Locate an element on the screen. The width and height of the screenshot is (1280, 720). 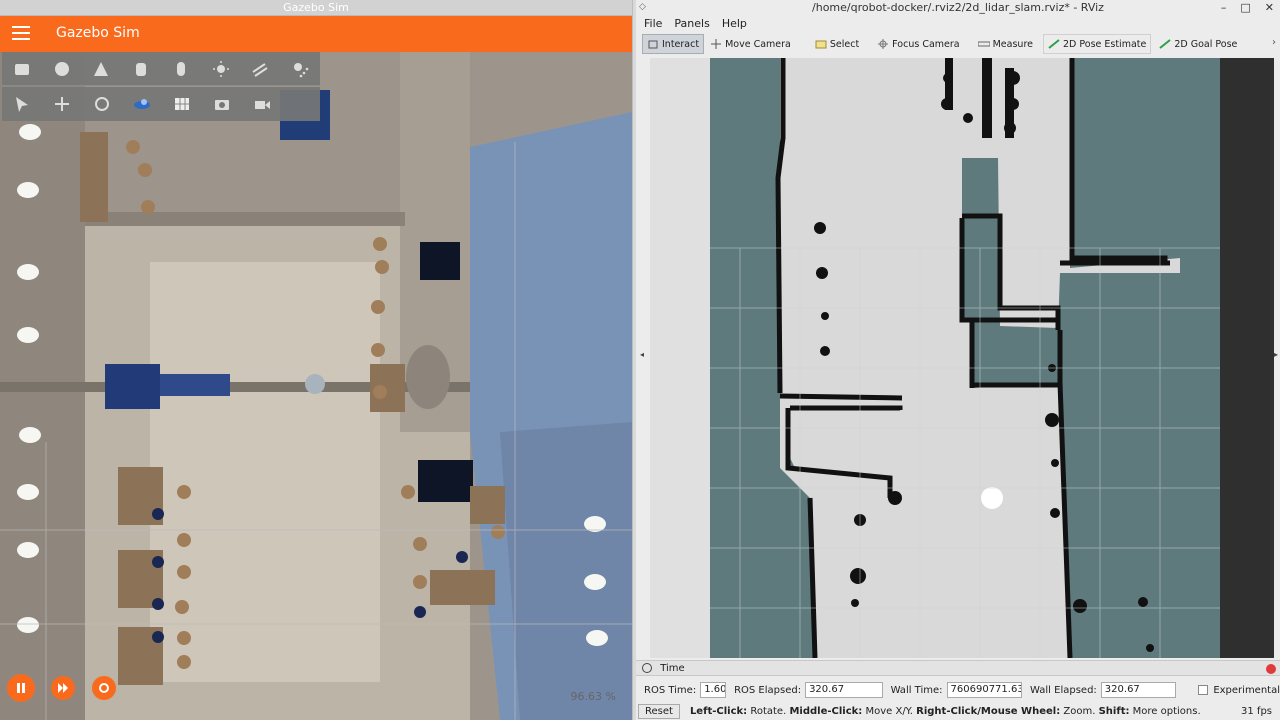
grid-icon is located at coordinates (182, 104).